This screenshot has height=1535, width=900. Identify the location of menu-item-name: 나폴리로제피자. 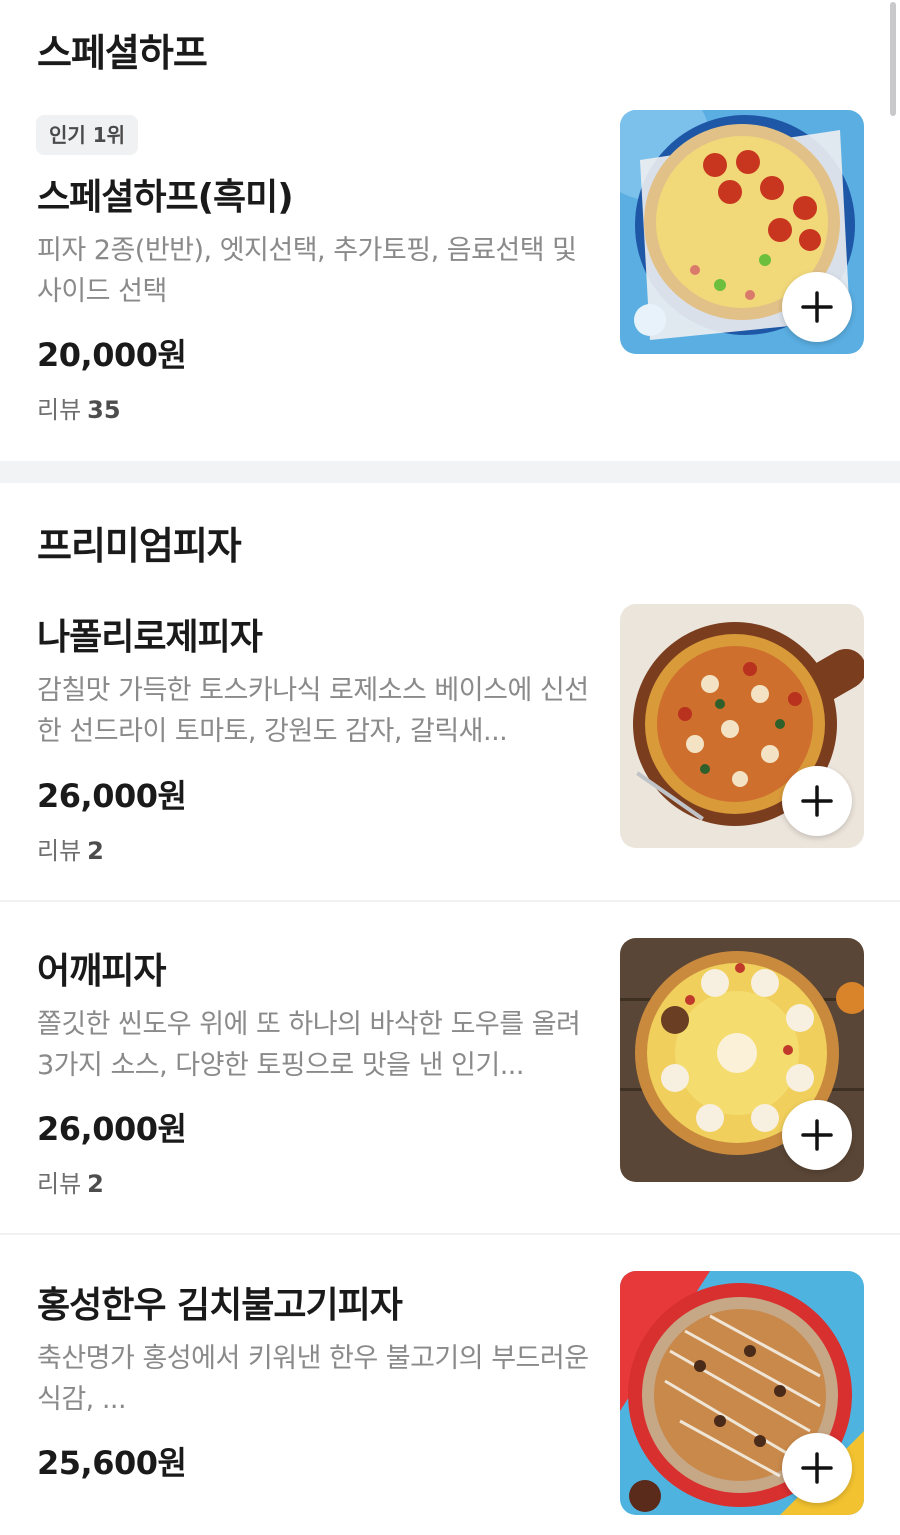
(150, 637).